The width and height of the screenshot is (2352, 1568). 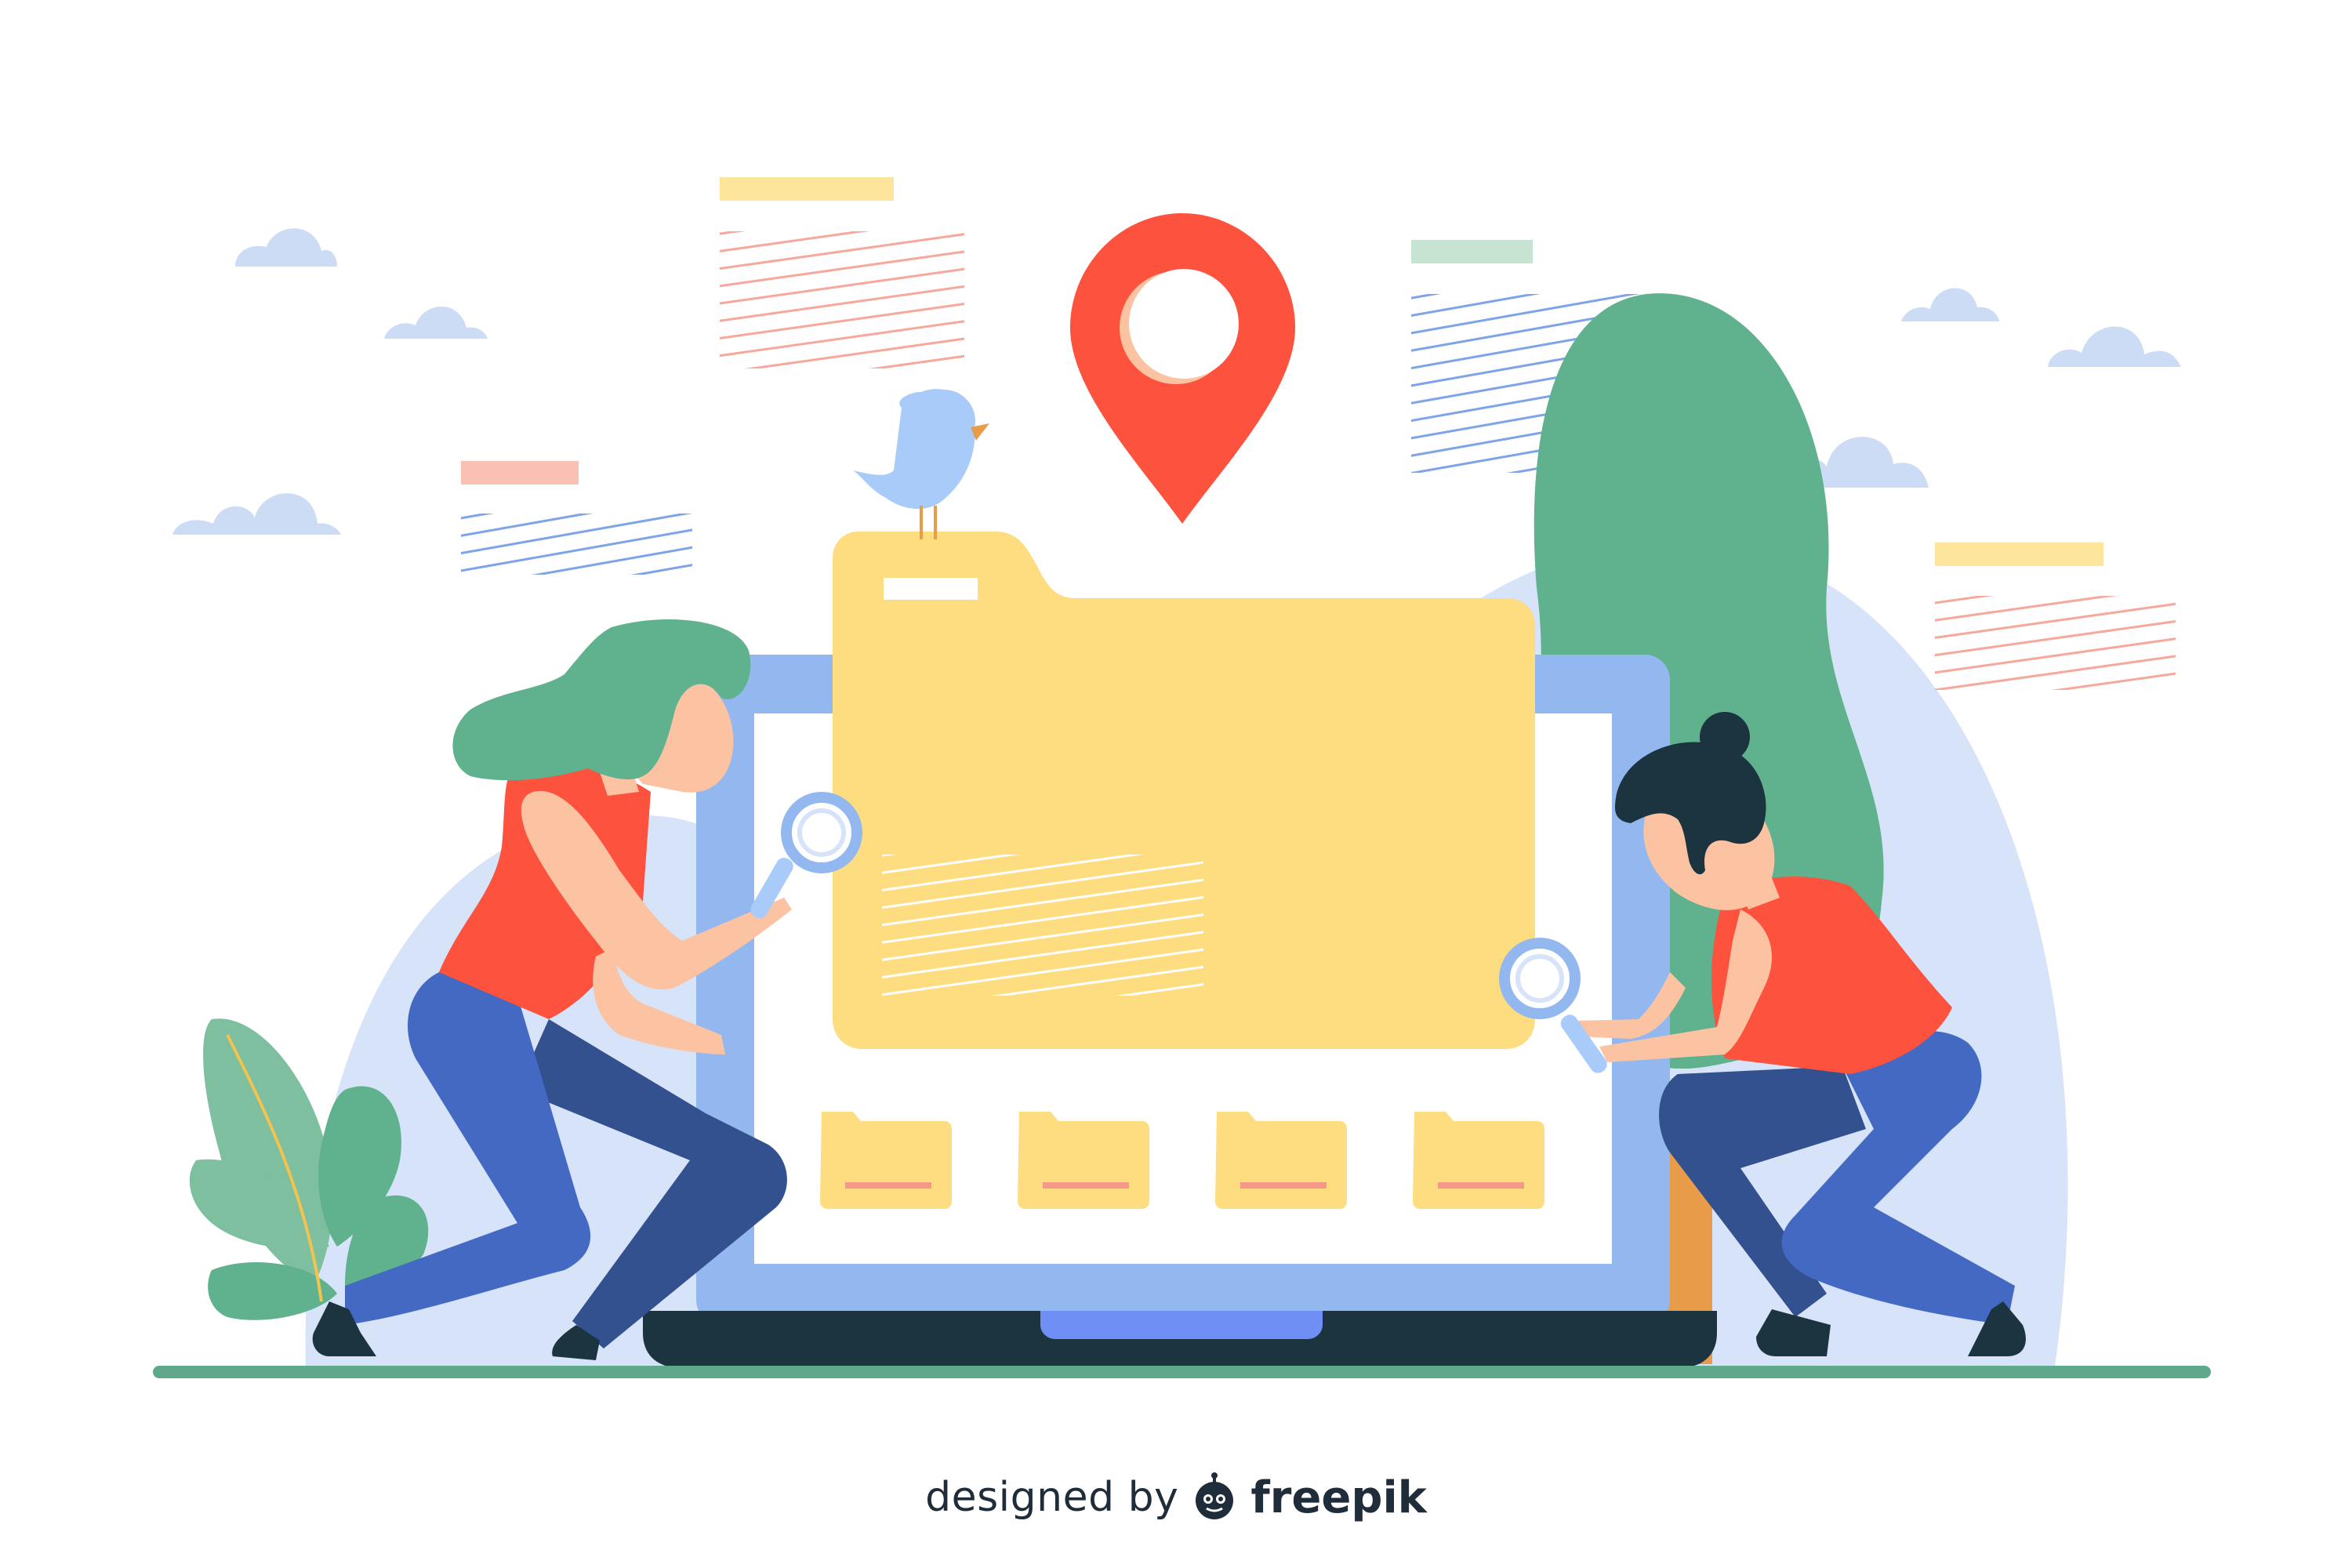 What do you see at coordinates (921, 464) in the screenshot?
I see `bird-icon` at bounding box center [921, 464].